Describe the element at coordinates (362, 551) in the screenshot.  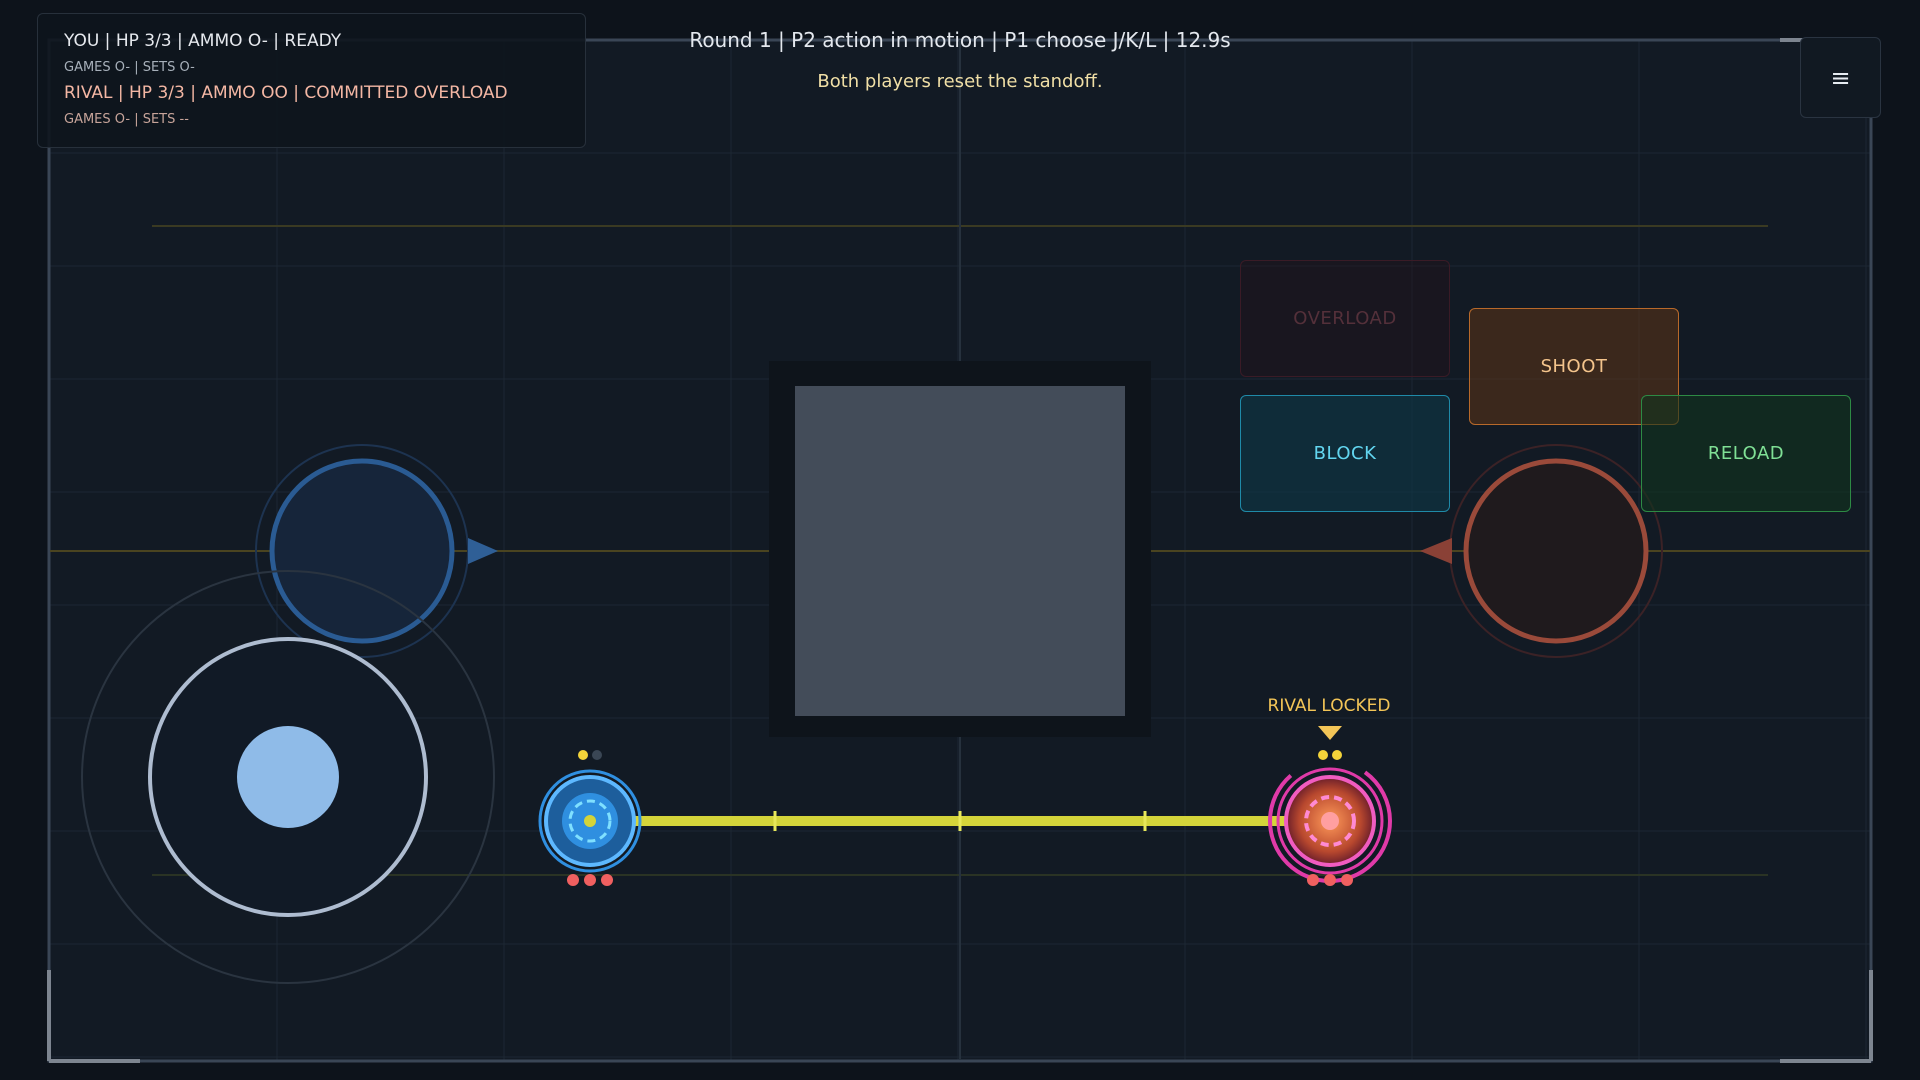
I see `player-aim-ring` at that location.